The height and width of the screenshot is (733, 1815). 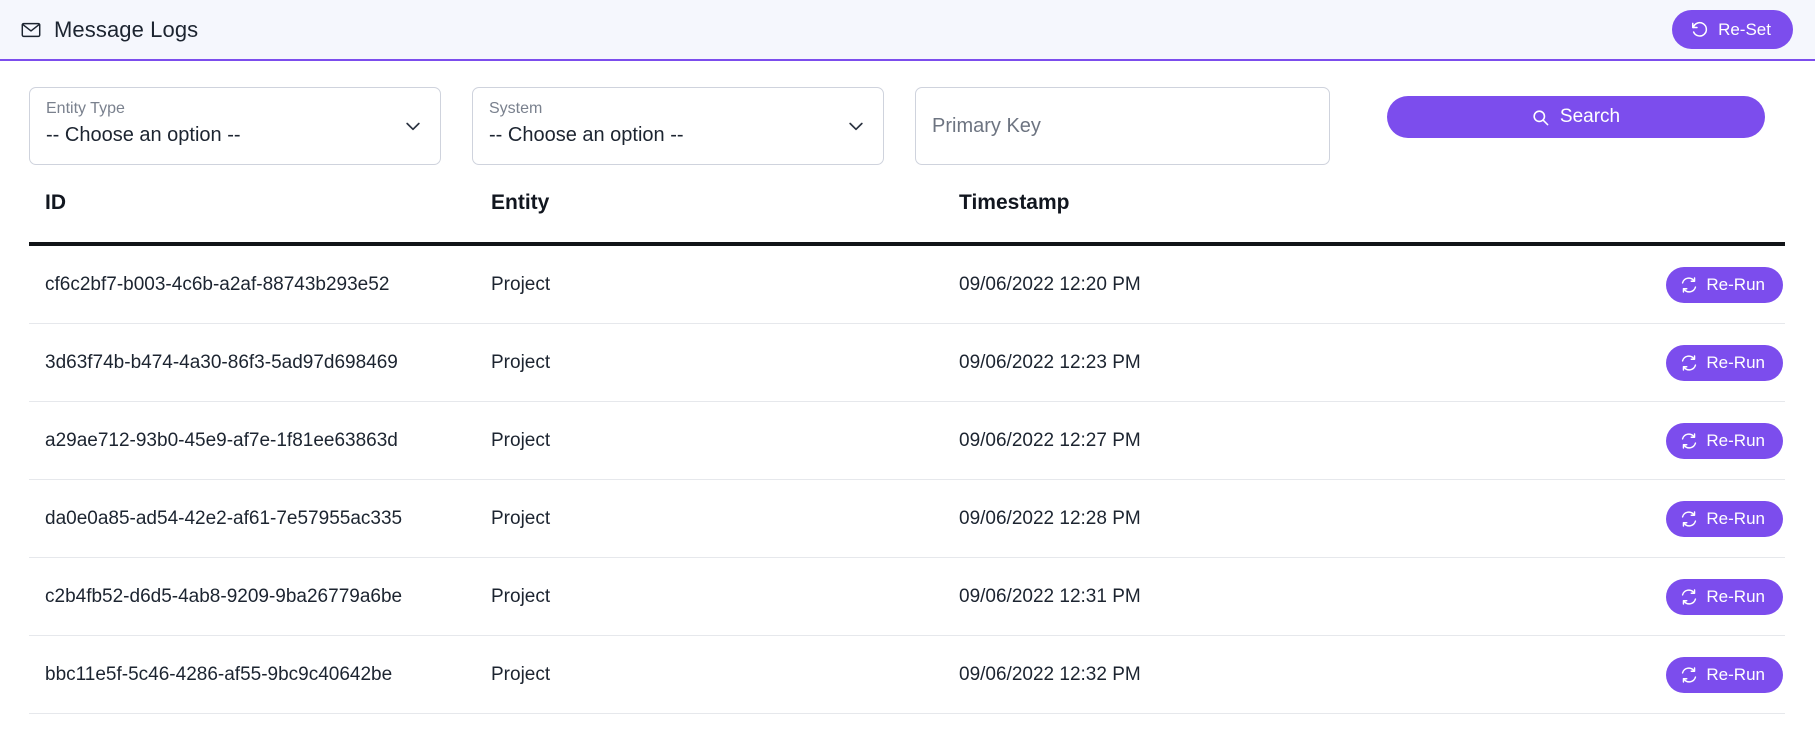 I want to click on cell-timestamp: 09/06/2022 12:20 PM, so click(x=1154, y=284).